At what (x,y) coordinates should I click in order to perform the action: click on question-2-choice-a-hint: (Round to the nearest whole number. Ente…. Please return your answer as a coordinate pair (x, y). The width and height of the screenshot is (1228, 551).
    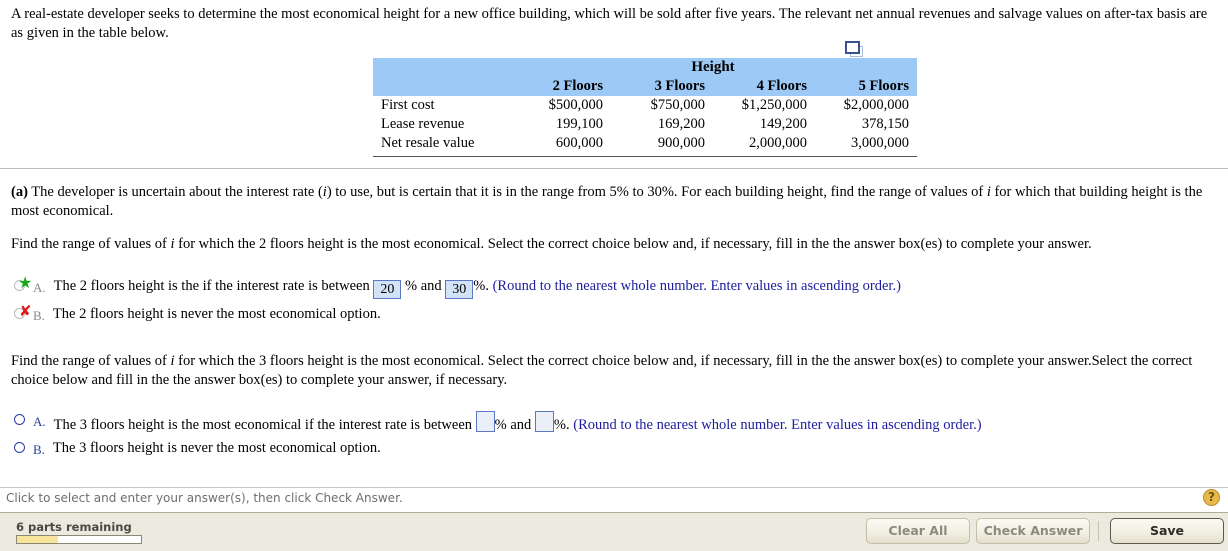
    Looking at the image, I should click on (777, 425).